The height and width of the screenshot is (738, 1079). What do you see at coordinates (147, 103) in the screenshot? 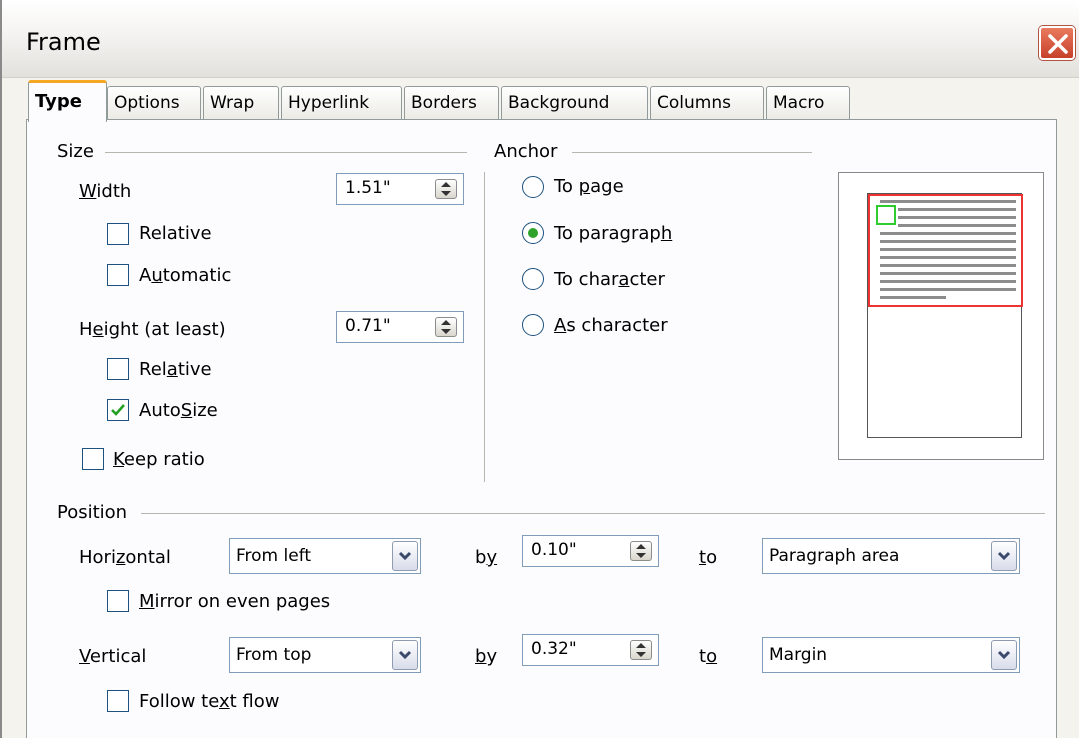
I see `tab-label: Options` at bounding box center [147, 103].